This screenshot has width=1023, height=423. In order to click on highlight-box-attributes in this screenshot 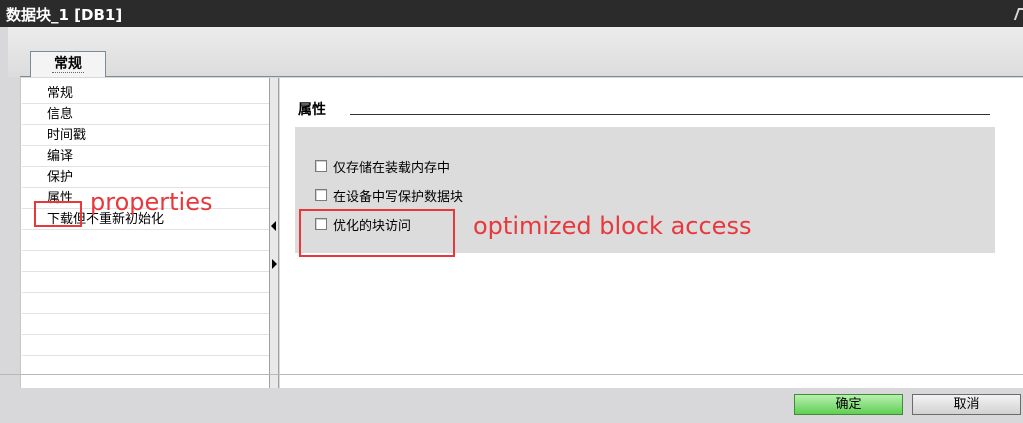, I will do `click(58, 214)`.